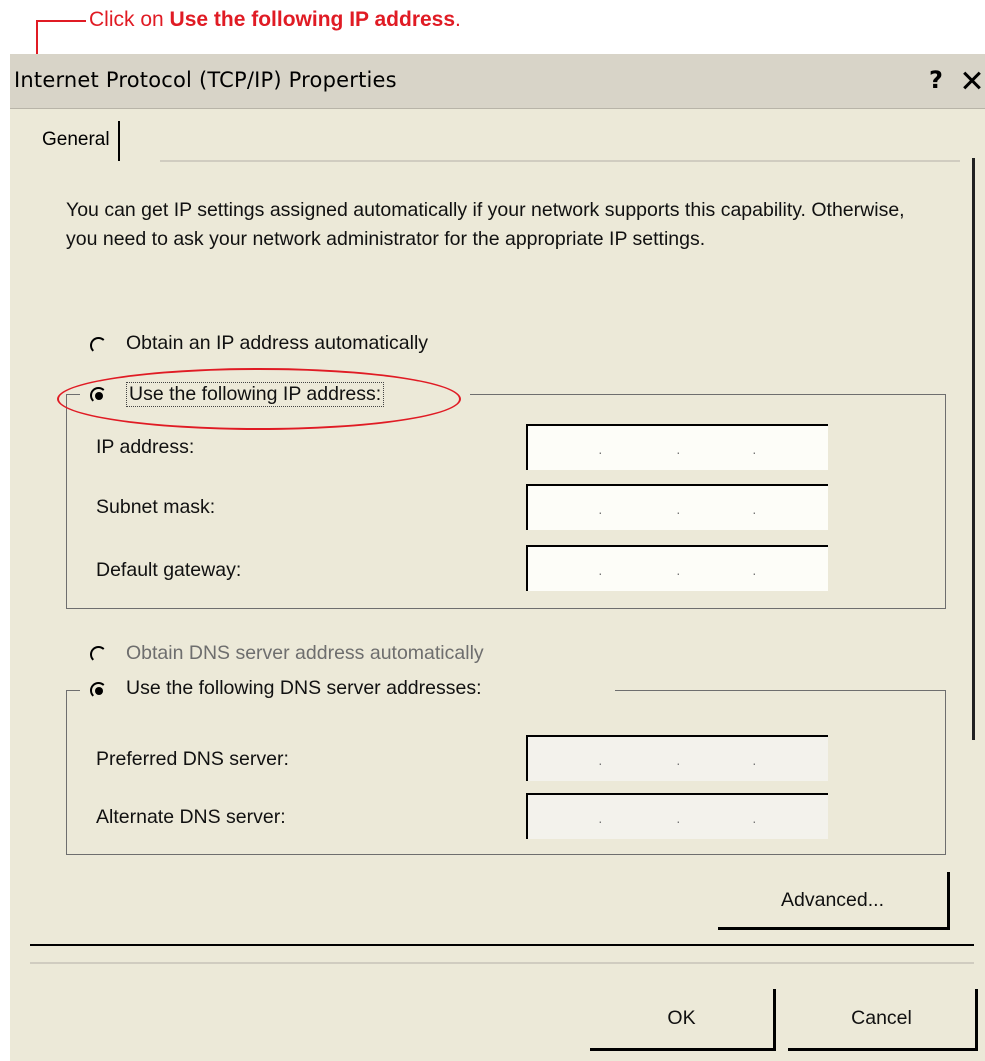  I want to click on tab-panel-top-edge, so click(560, 161).